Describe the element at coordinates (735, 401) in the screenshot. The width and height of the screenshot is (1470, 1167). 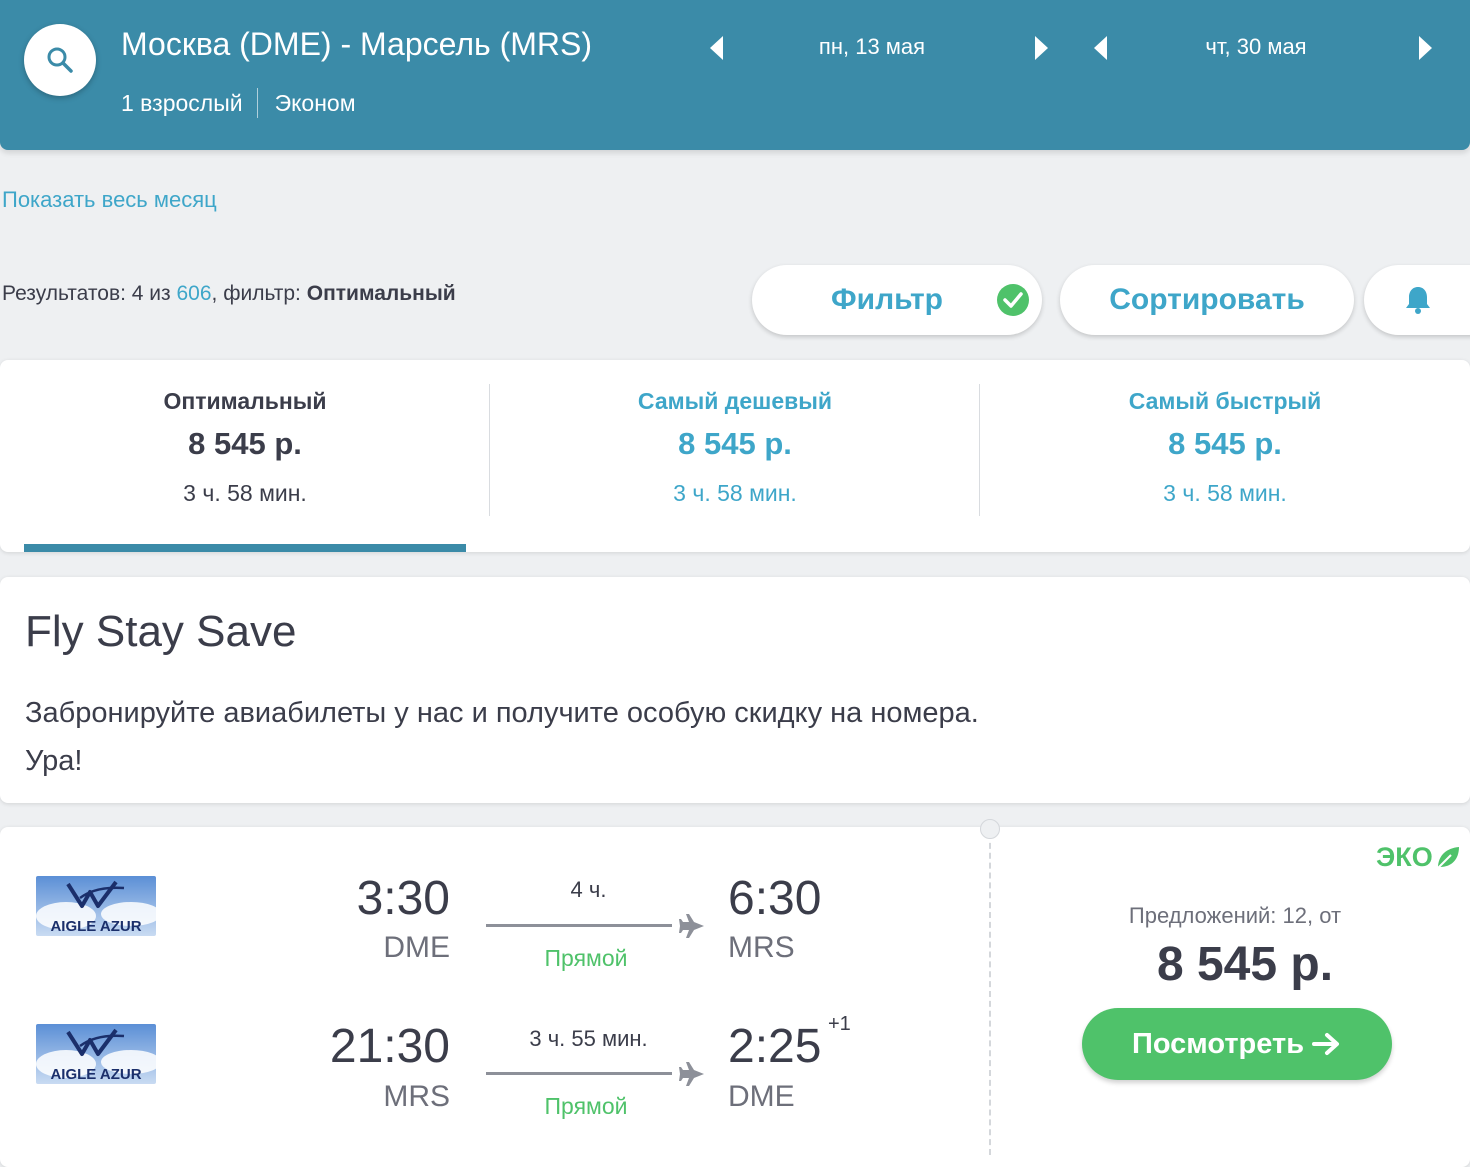
I see `tab-label: Самый дешевый` at that location.